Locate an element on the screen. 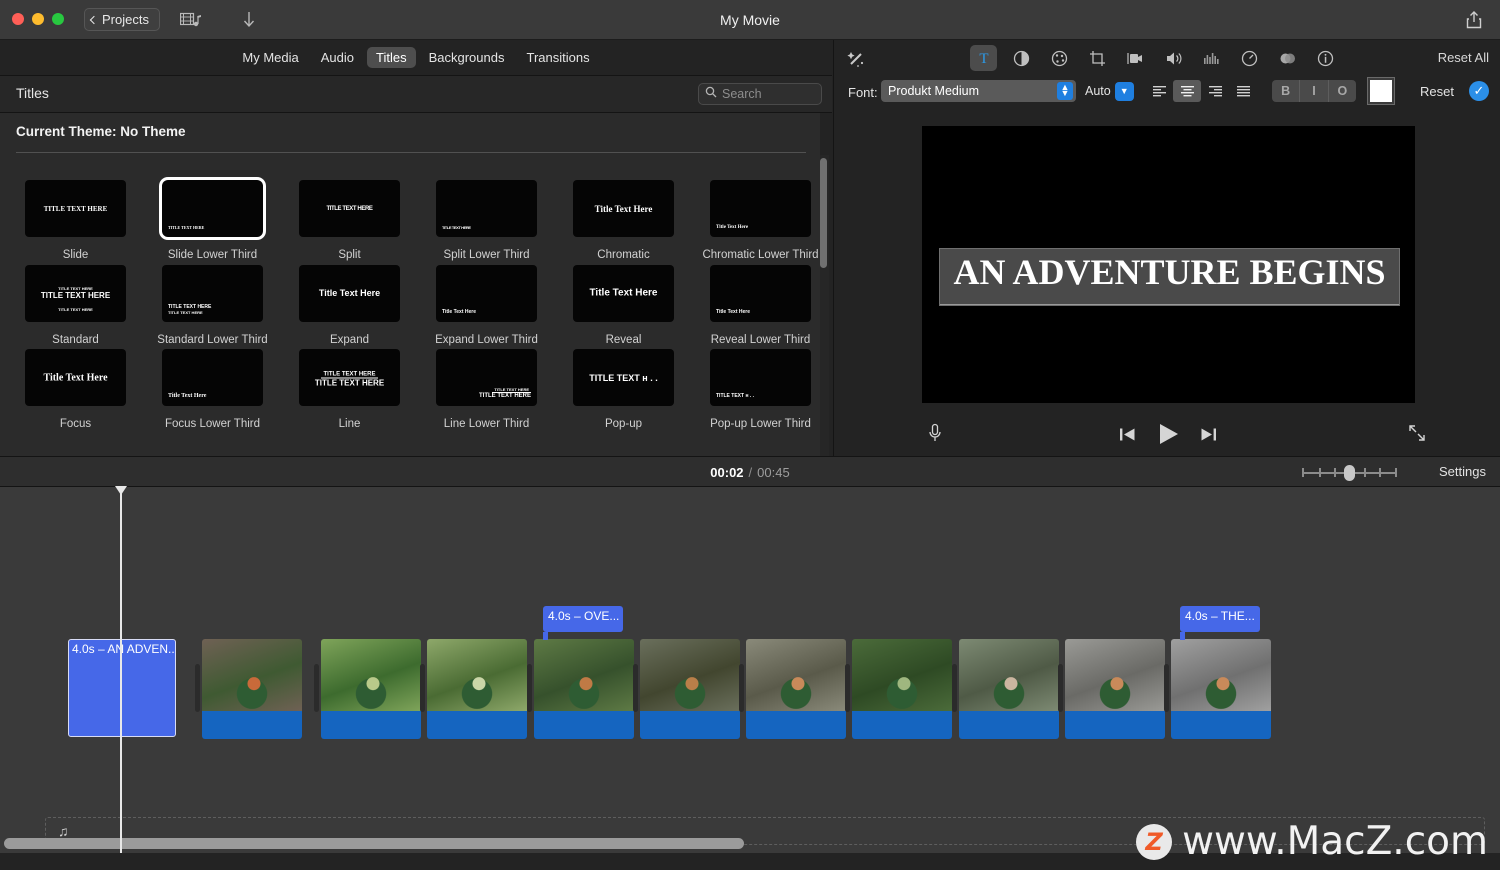  title-template-cell: Title Text Here Chromatic is located at coordinates (623, 219).